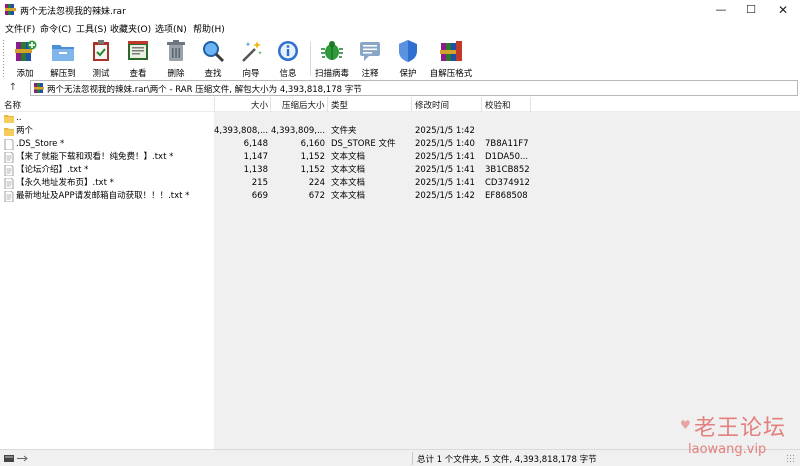 This screenshot has width=800, height=466. I want to click on sfx-label: 自解压格式, so click(451, 74).